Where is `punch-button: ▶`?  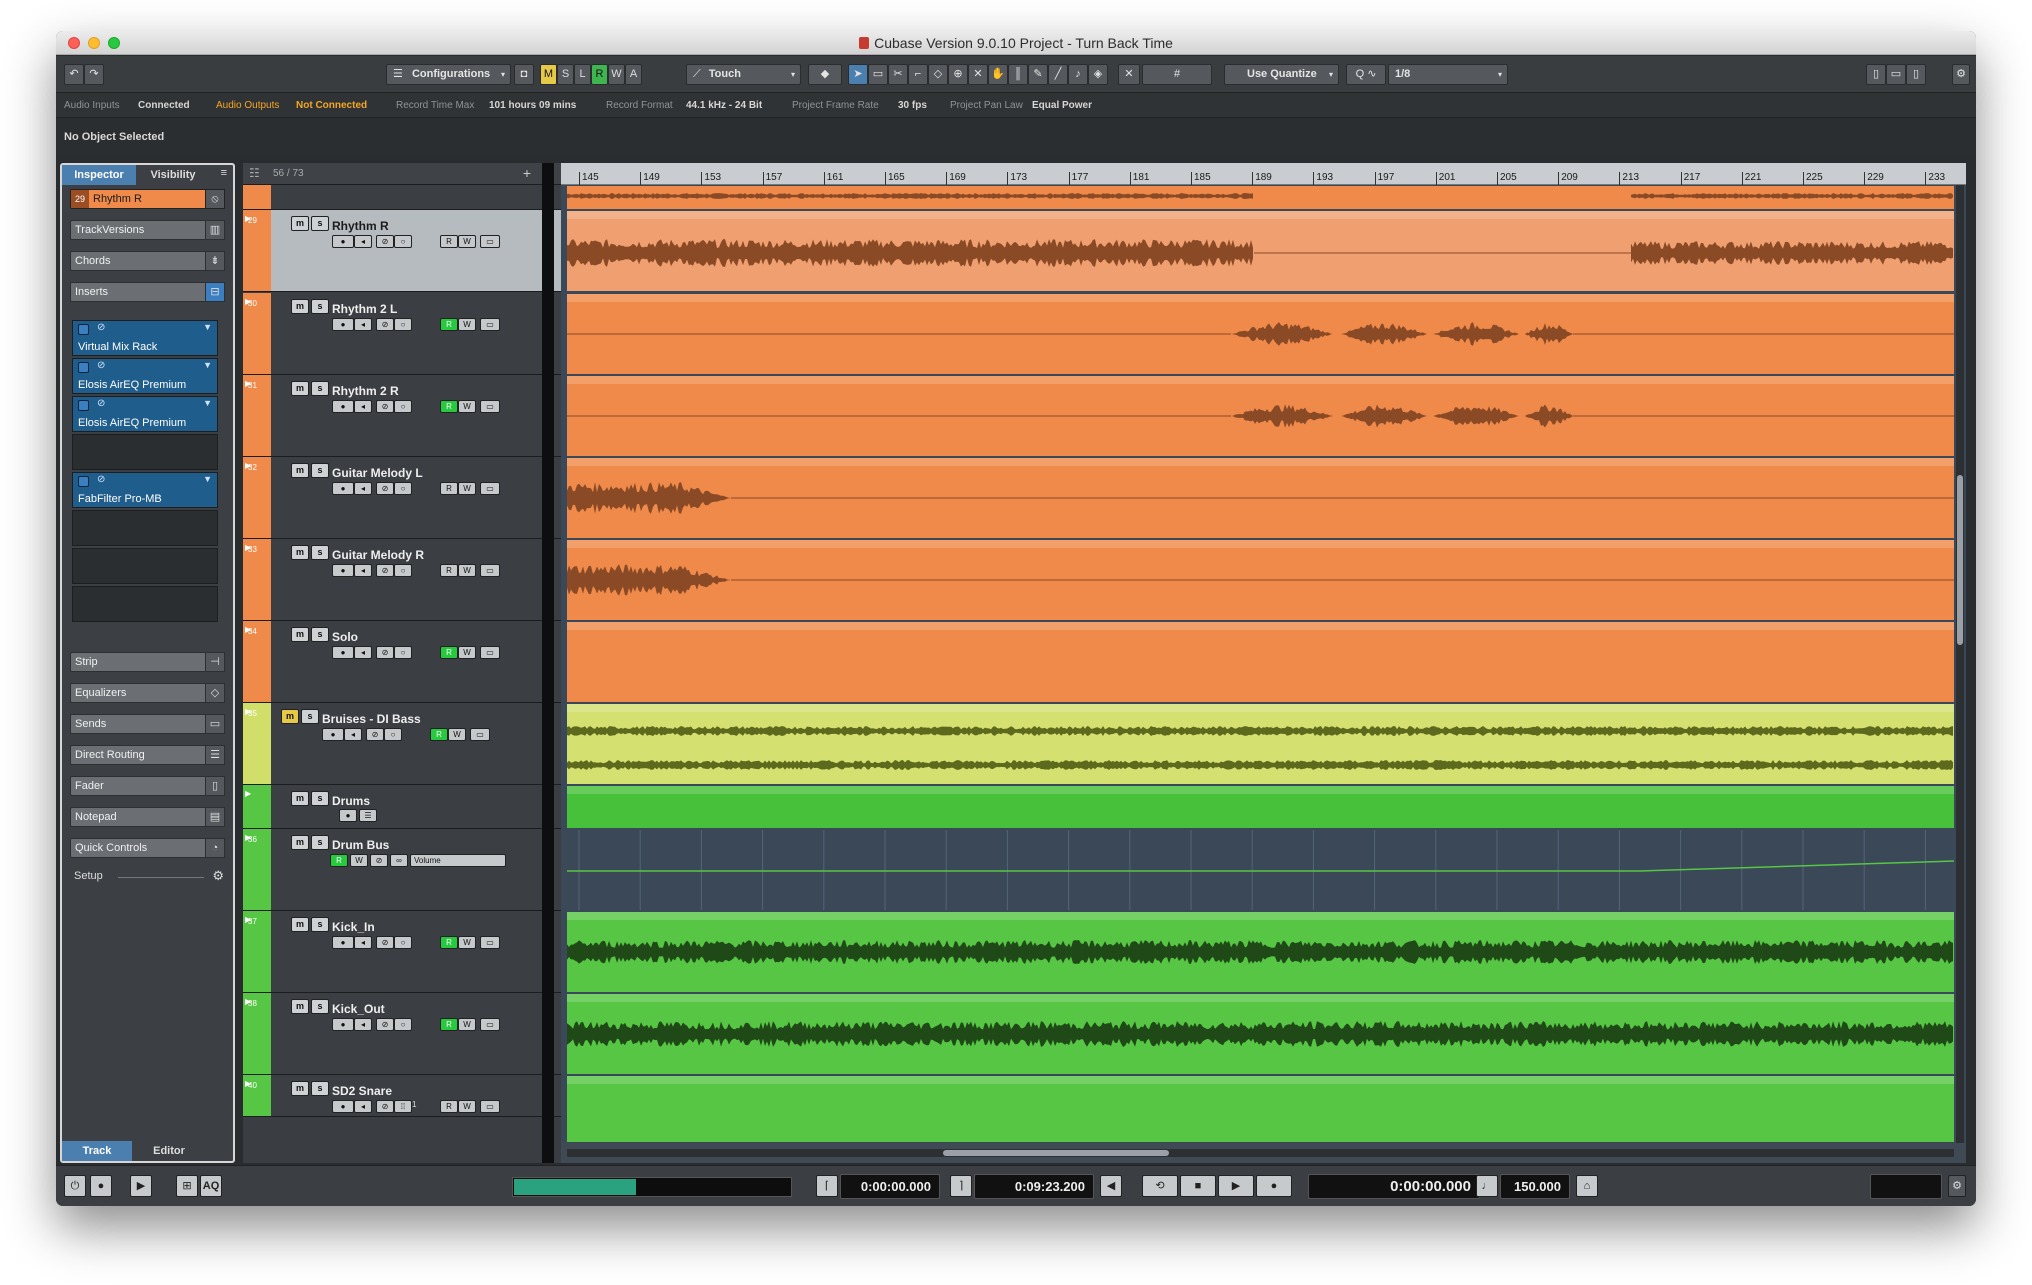
punch-button: ▶ is located at coordinates (141, 1186).